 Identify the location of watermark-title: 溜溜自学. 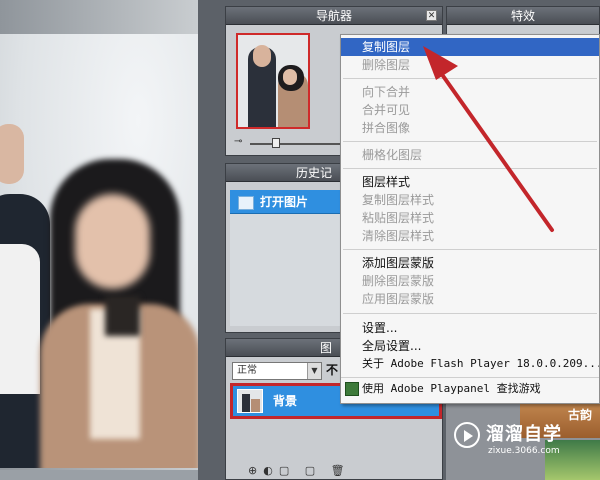
(524, 434).